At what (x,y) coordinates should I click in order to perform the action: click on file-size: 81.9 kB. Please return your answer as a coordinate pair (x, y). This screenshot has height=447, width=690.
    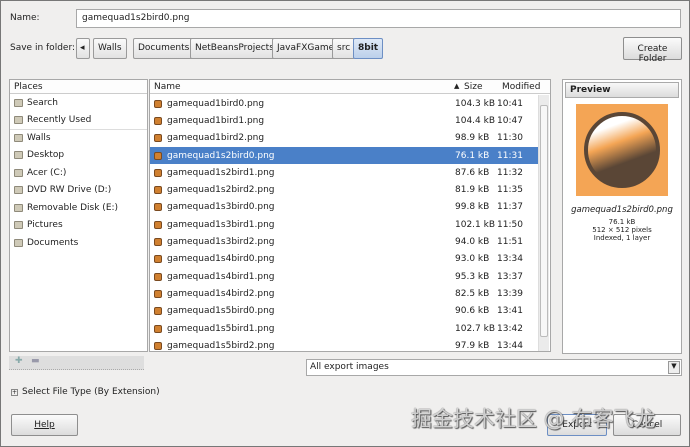
    Looking at the image, I should click on (472, 190).